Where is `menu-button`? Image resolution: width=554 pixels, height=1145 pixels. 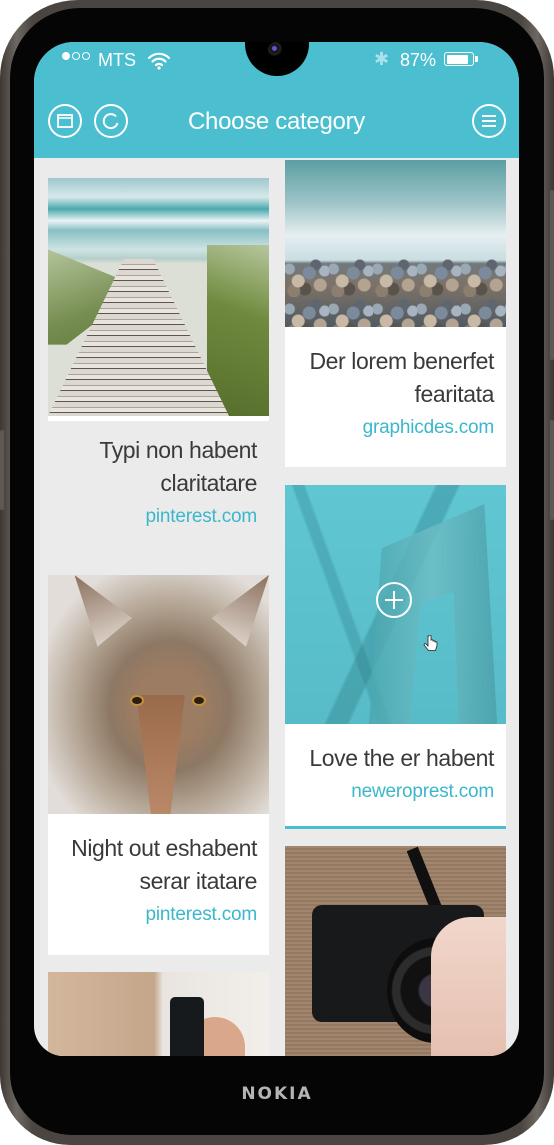 menu-button is located at coordinates (489, 121).